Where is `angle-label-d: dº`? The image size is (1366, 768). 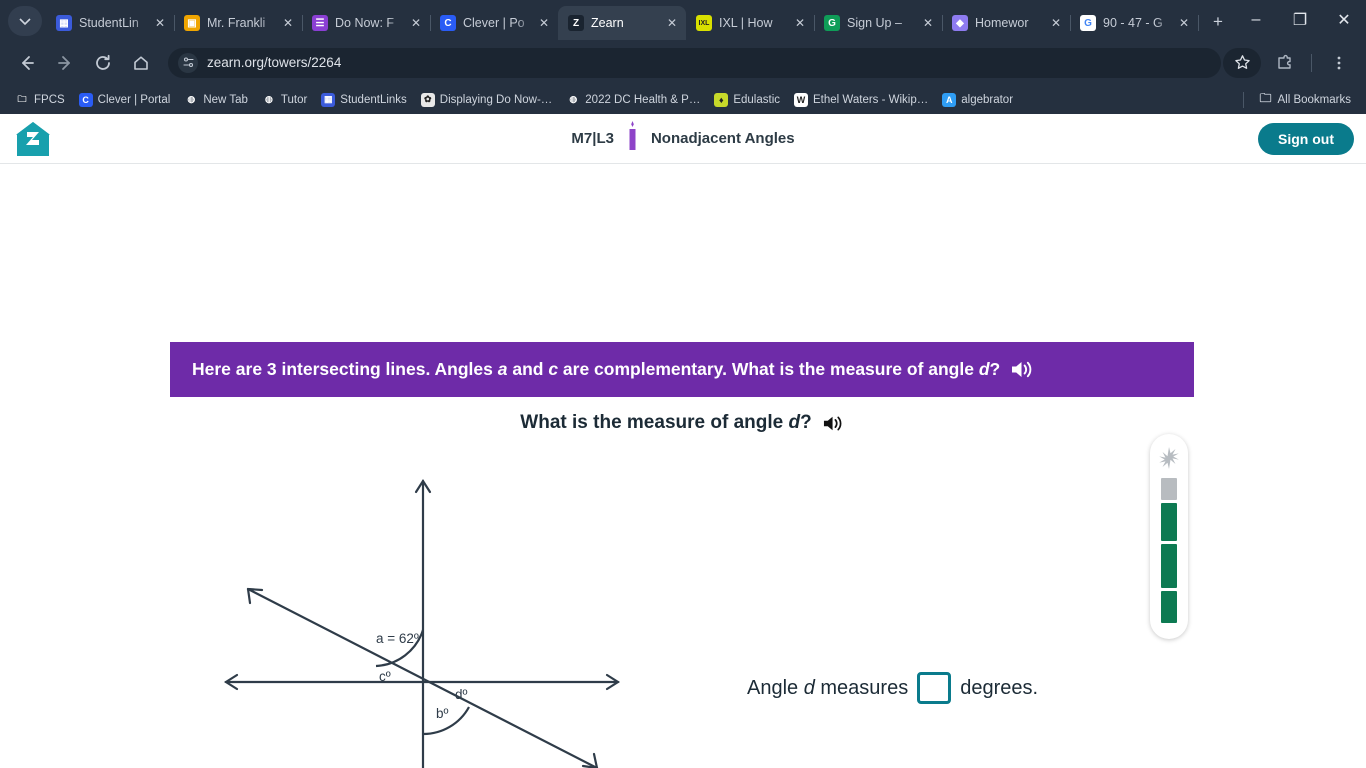
angle-label-d: dº is located at coordinates (461, 694).